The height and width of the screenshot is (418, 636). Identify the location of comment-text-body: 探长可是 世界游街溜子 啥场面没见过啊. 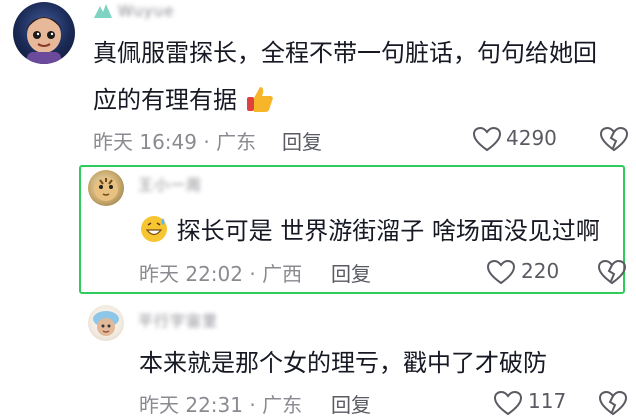
(388, 231).